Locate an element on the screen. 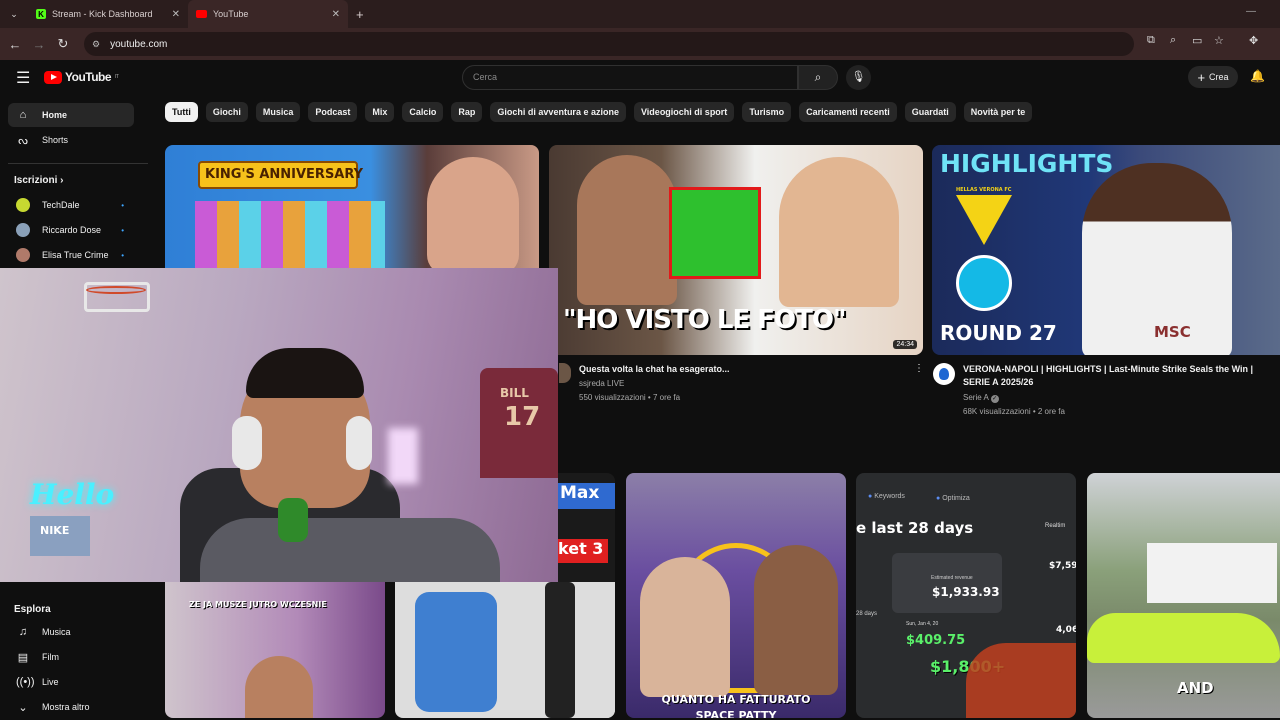  sidebar-item-film: ▤ Film is located at coordinates (71, 657).